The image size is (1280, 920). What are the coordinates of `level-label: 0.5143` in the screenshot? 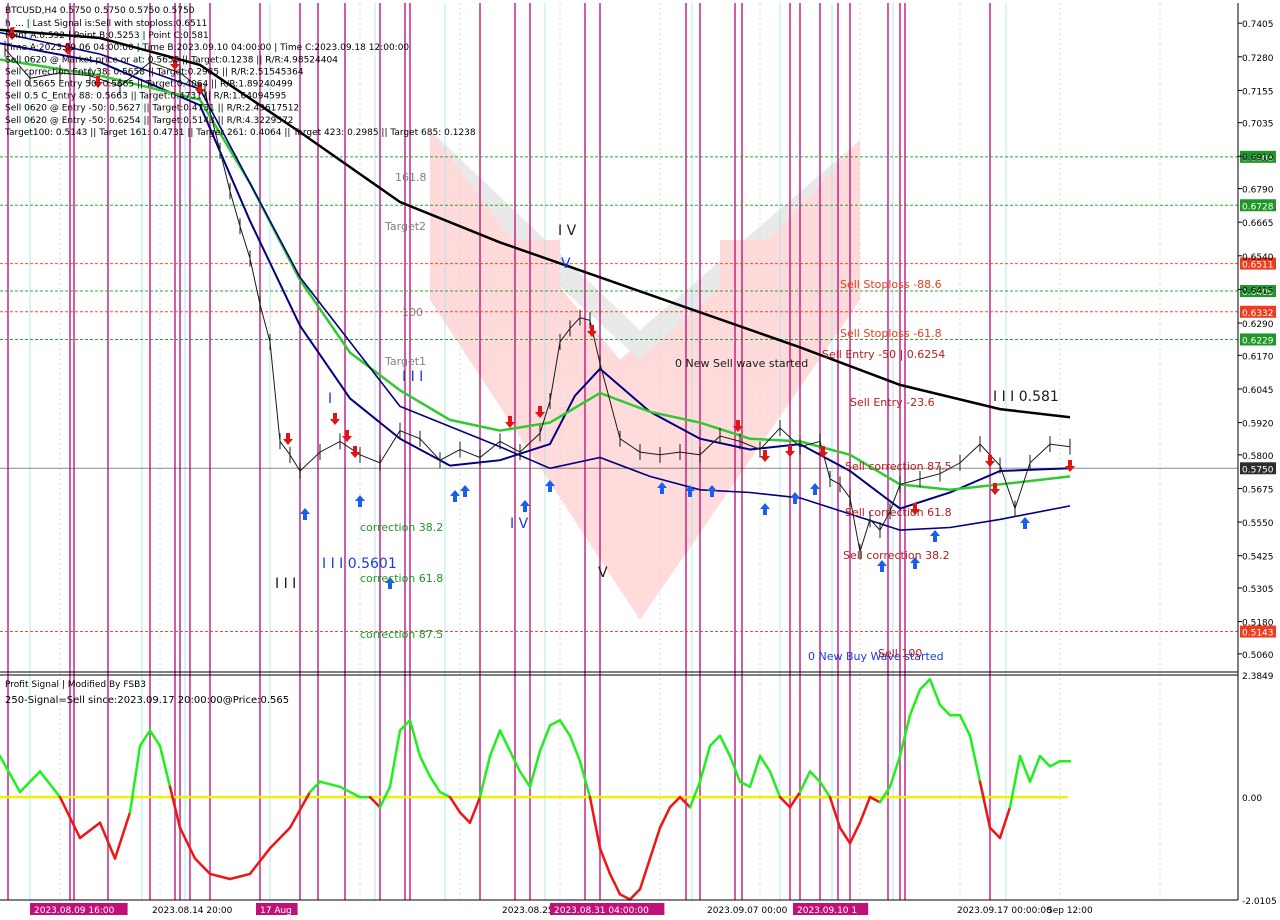 It's located at (1258, 634).